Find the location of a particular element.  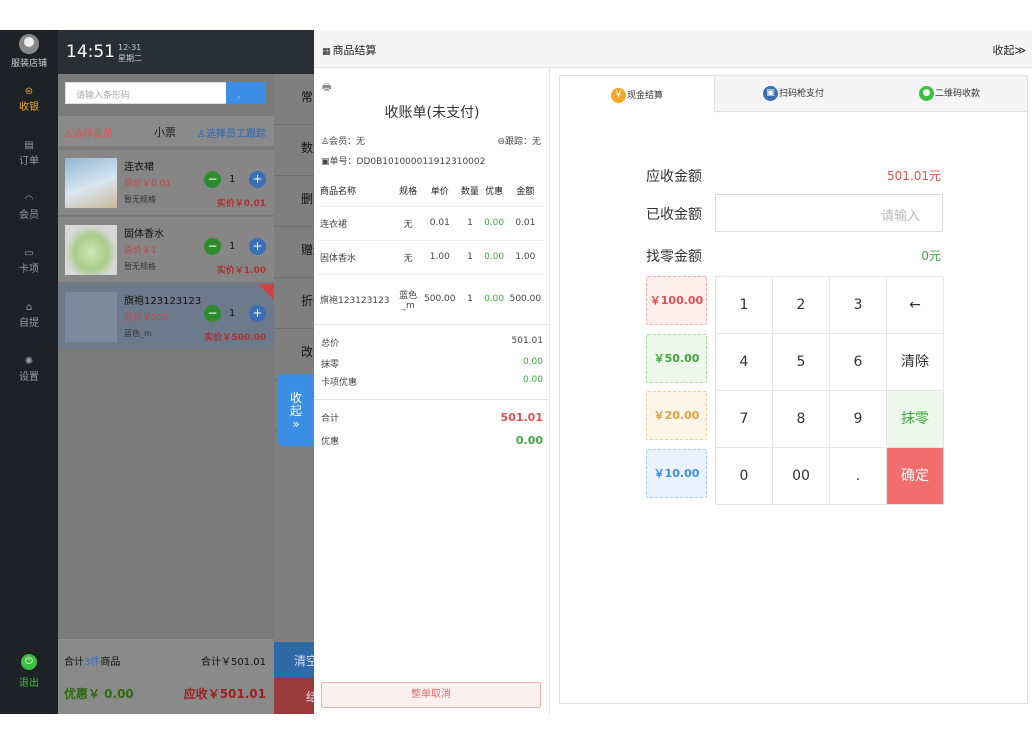

nav-members: ◠ 会员 is located at coordinates (29, 209).